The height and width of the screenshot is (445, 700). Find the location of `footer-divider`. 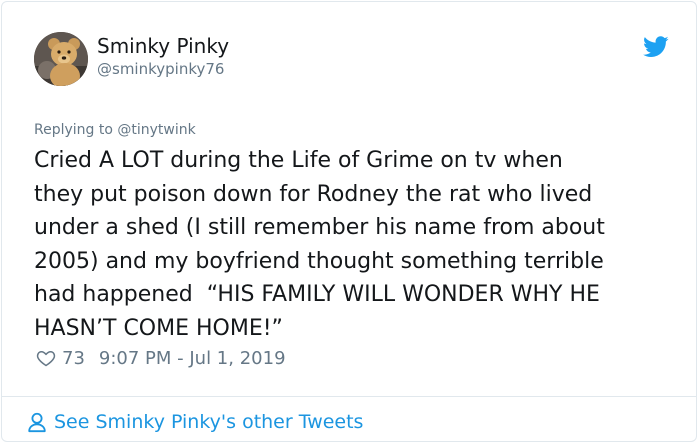

footer-divider is located at coordinates (349, 396).